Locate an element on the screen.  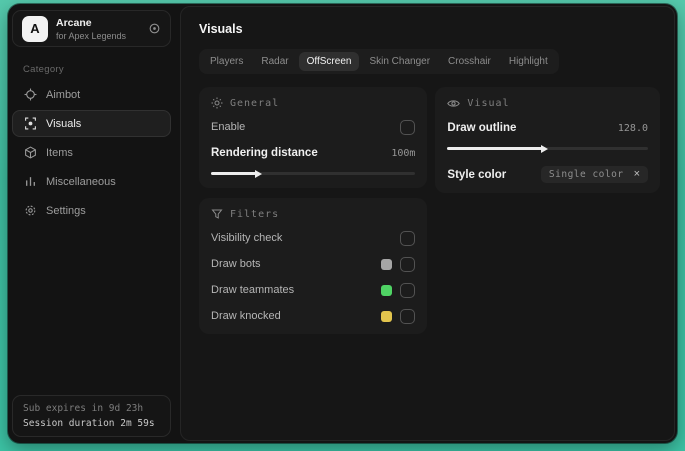
app-subtitle: for Apex Legends is located at coordinates (91, 35).